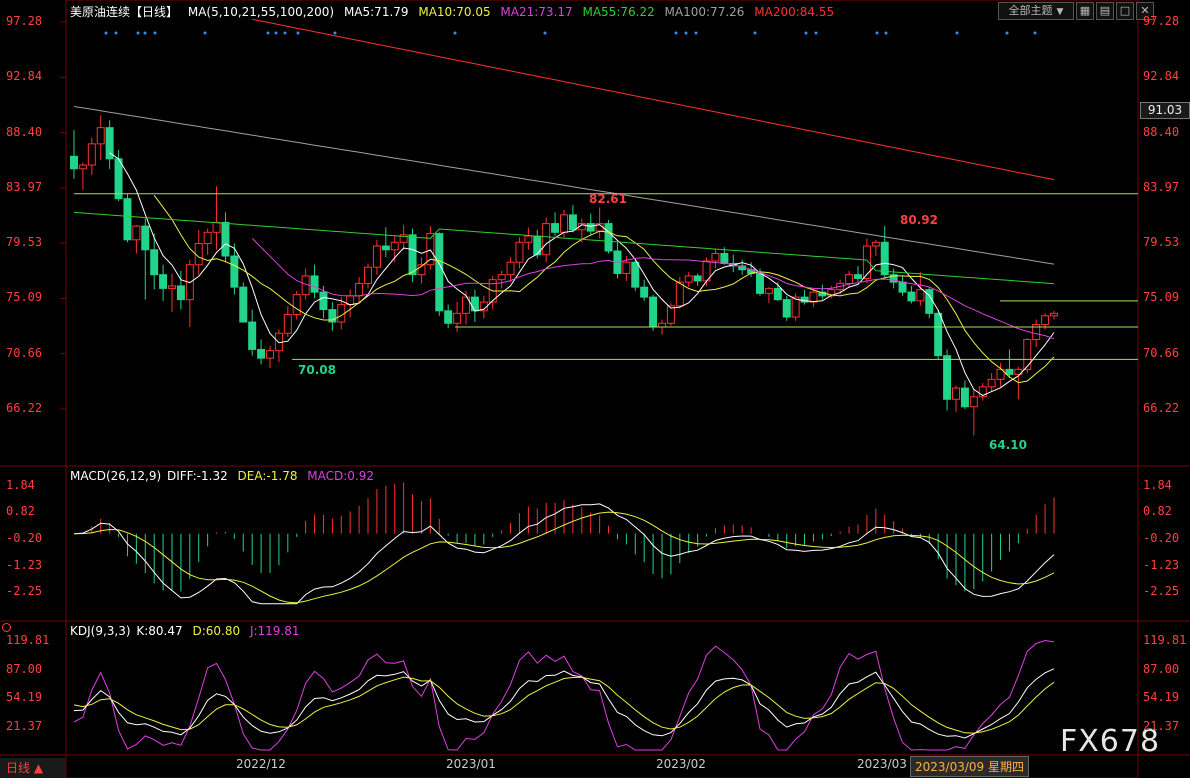 This screenshot has height=778, width=1190. I want to click on macd-tick-left: -0.20, so click(24, 537).